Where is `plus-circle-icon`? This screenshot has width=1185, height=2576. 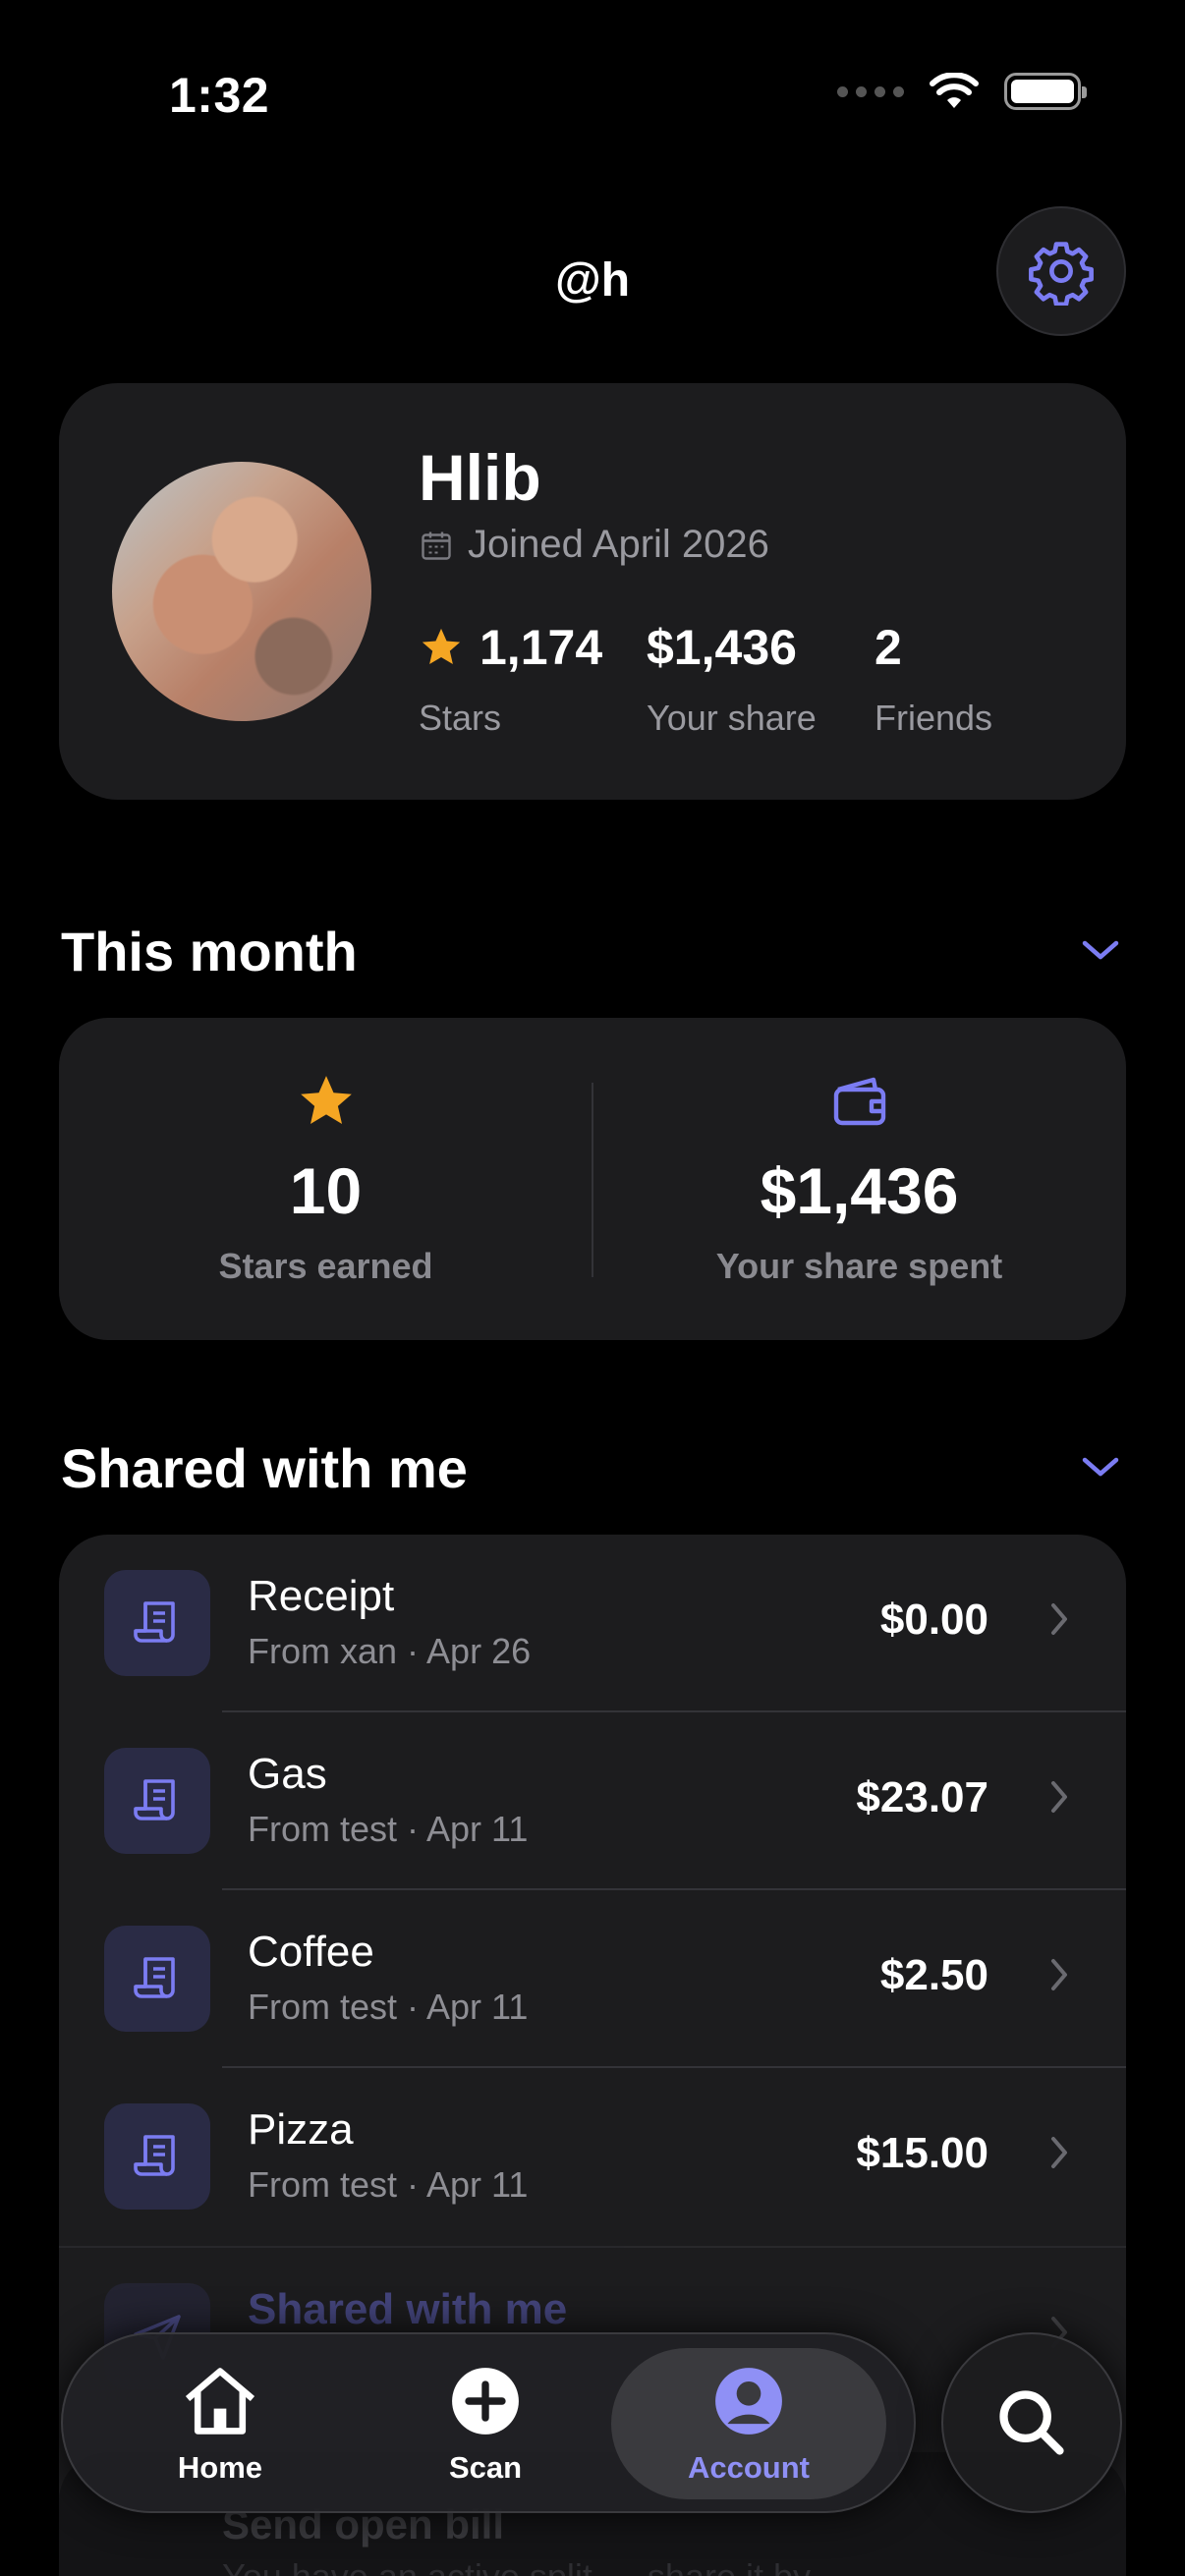
plus-circle-icon is located at coordinates (486, 2401).